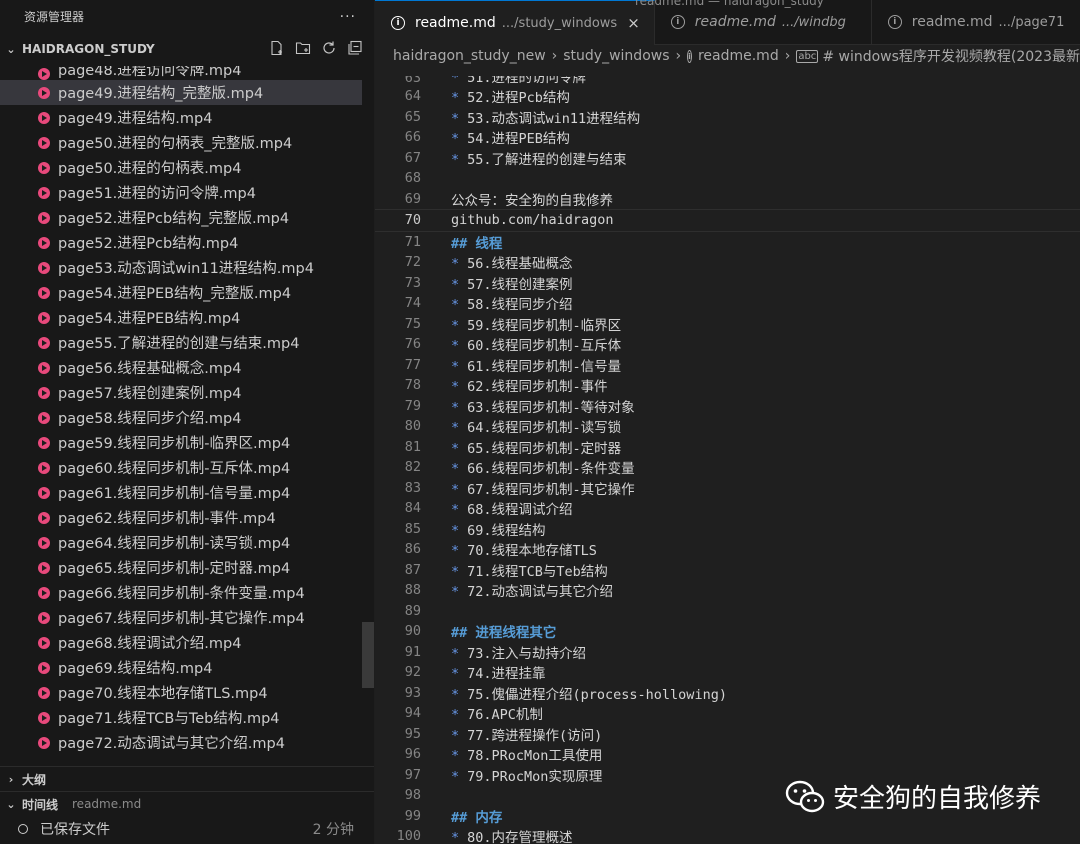  I want to click on outline-section: › 大纲, so click(187, 778).